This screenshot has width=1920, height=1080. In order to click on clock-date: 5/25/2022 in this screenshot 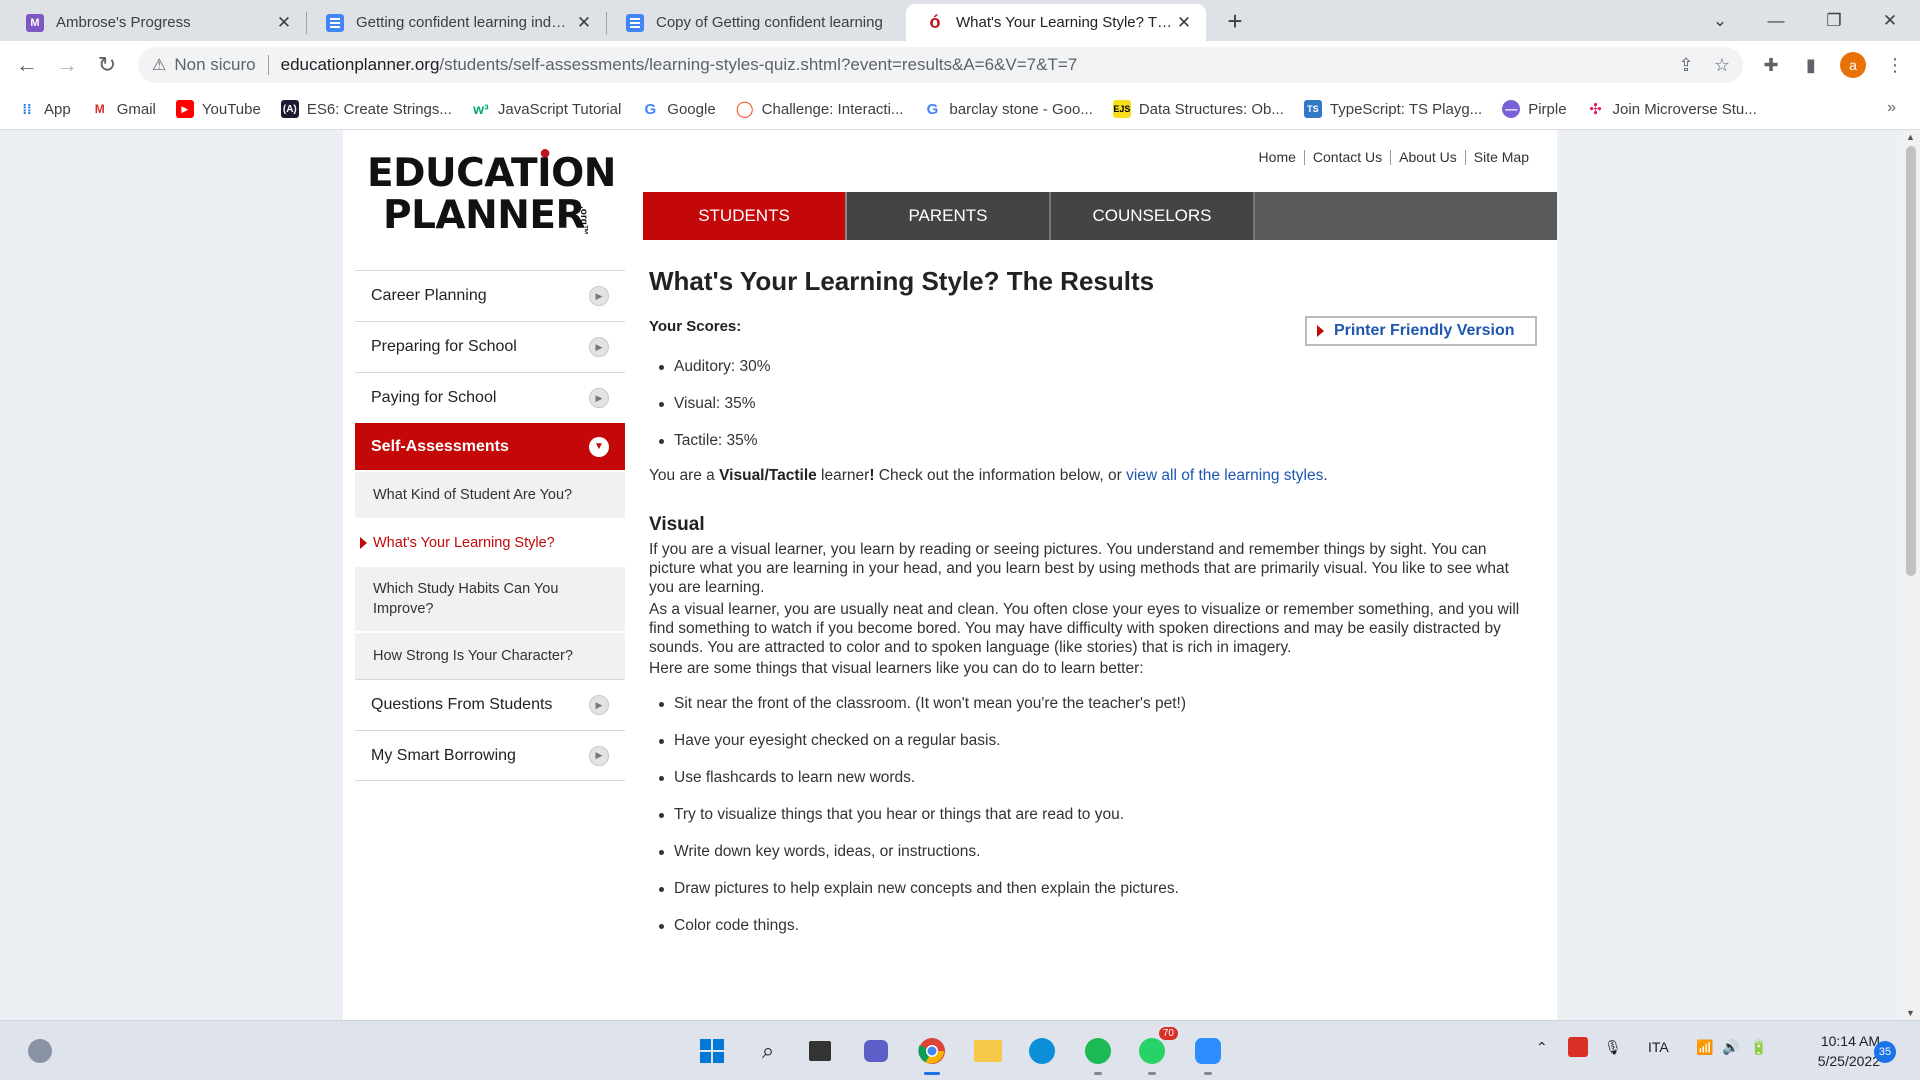, I will do `click(1848, 1061)`.